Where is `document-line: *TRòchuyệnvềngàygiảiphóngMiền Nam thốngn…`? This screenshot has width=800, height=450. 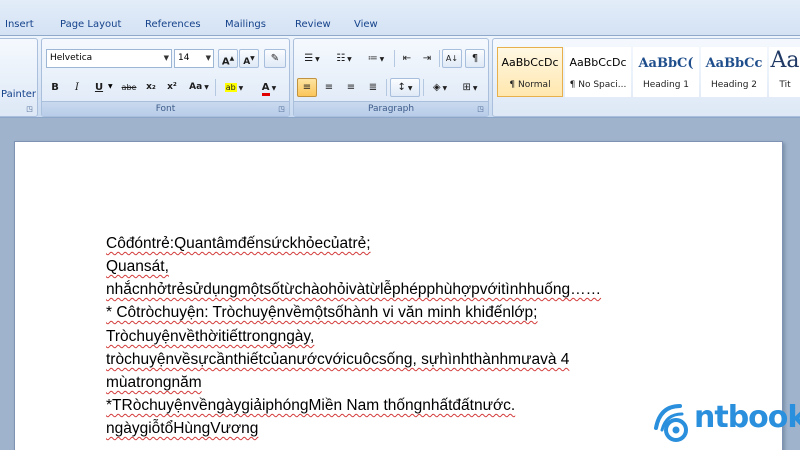 document-line: *TRòchuyệnvềngàygiảiphóngMiền Nam thốngn… is located at coordinates (311, 405).